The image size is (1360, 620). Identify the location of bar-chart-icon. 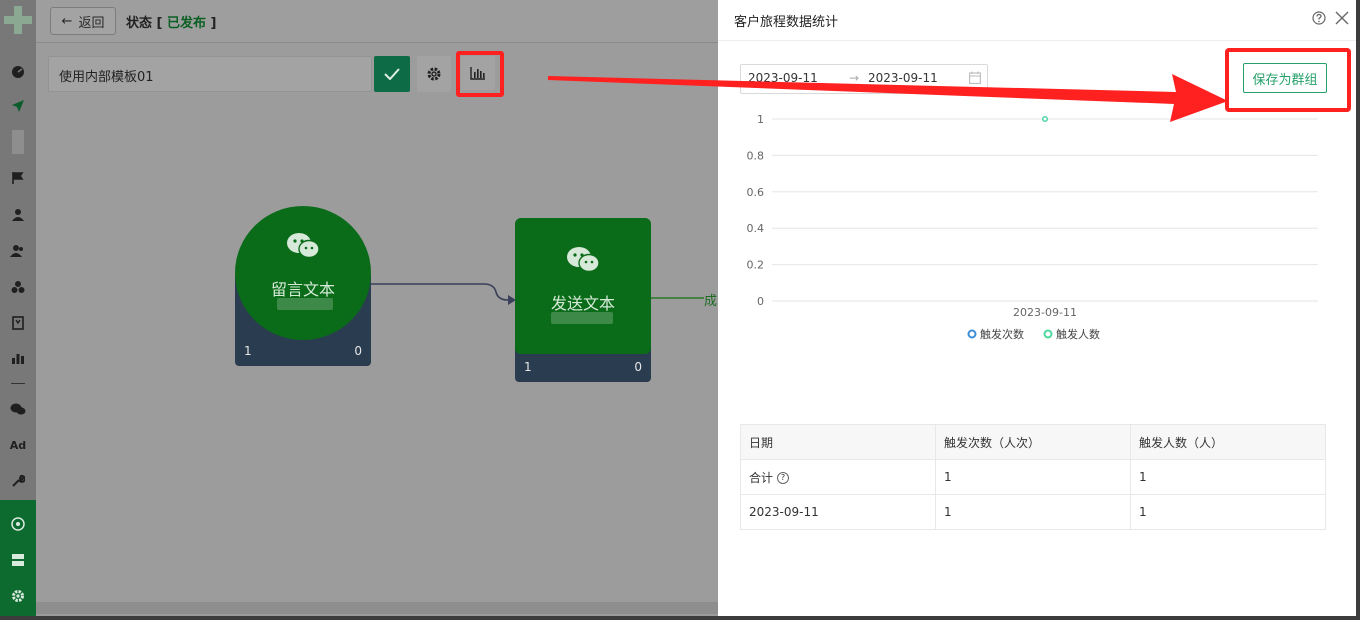
(18, 358).